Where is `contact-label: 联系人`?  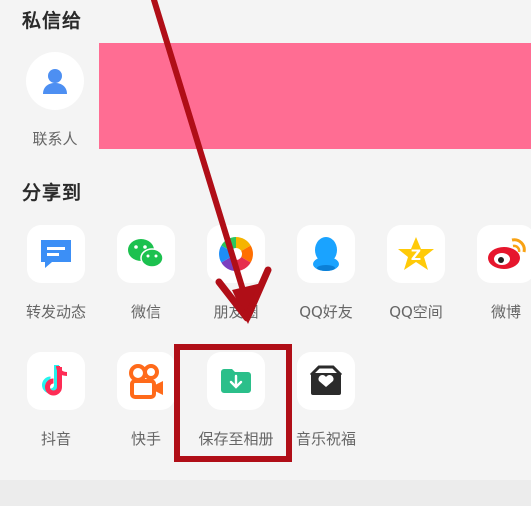 contact-label: 联系人 is located at coordinates (55, 139).